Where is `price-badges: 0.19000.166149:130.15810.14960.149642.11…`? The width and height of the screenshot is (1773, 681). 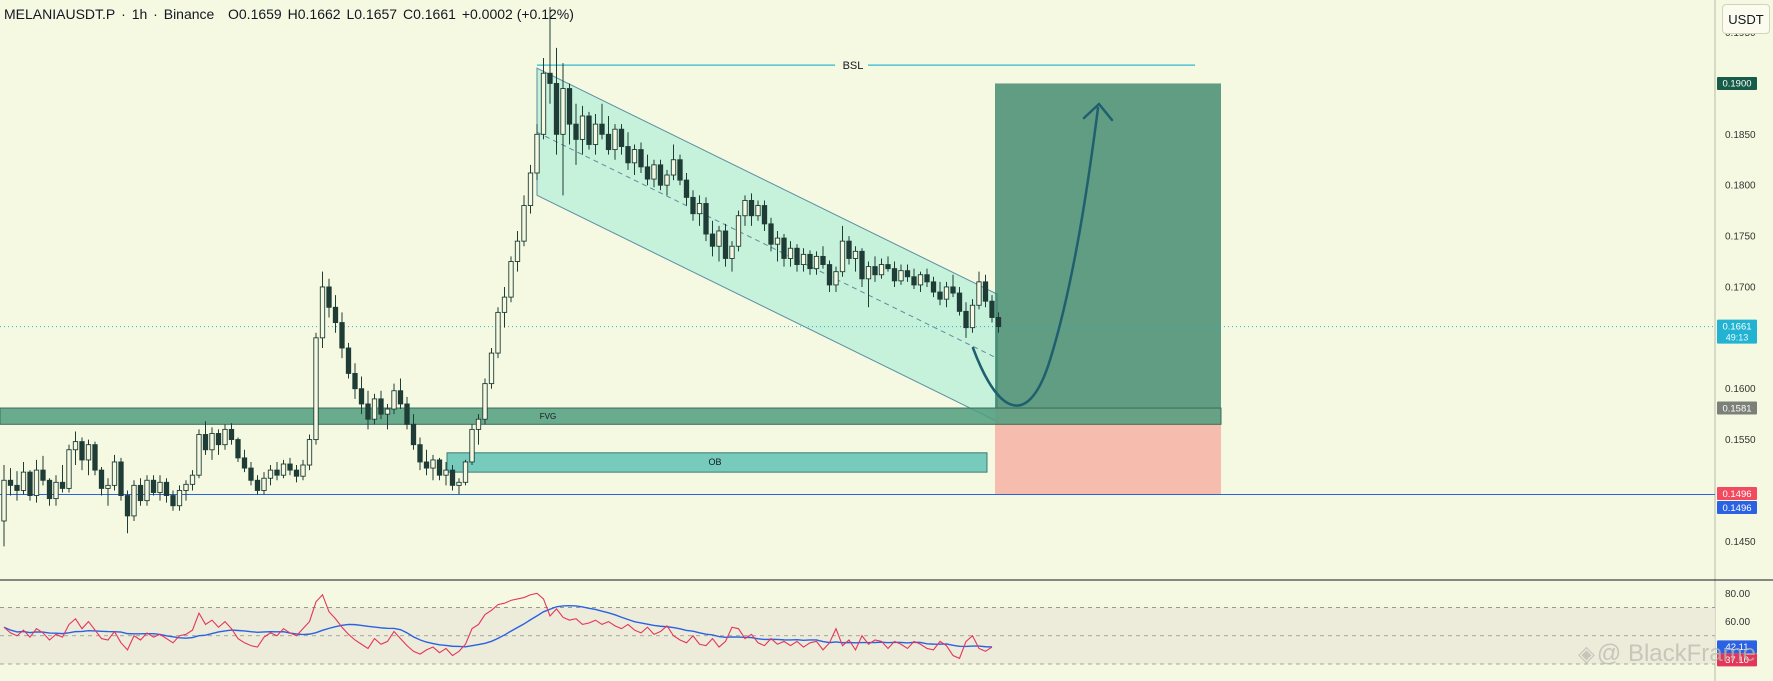 price-badges: 0.19000.166149:130.15810.14960.149642.11… is located at coordinates (1737, 371).